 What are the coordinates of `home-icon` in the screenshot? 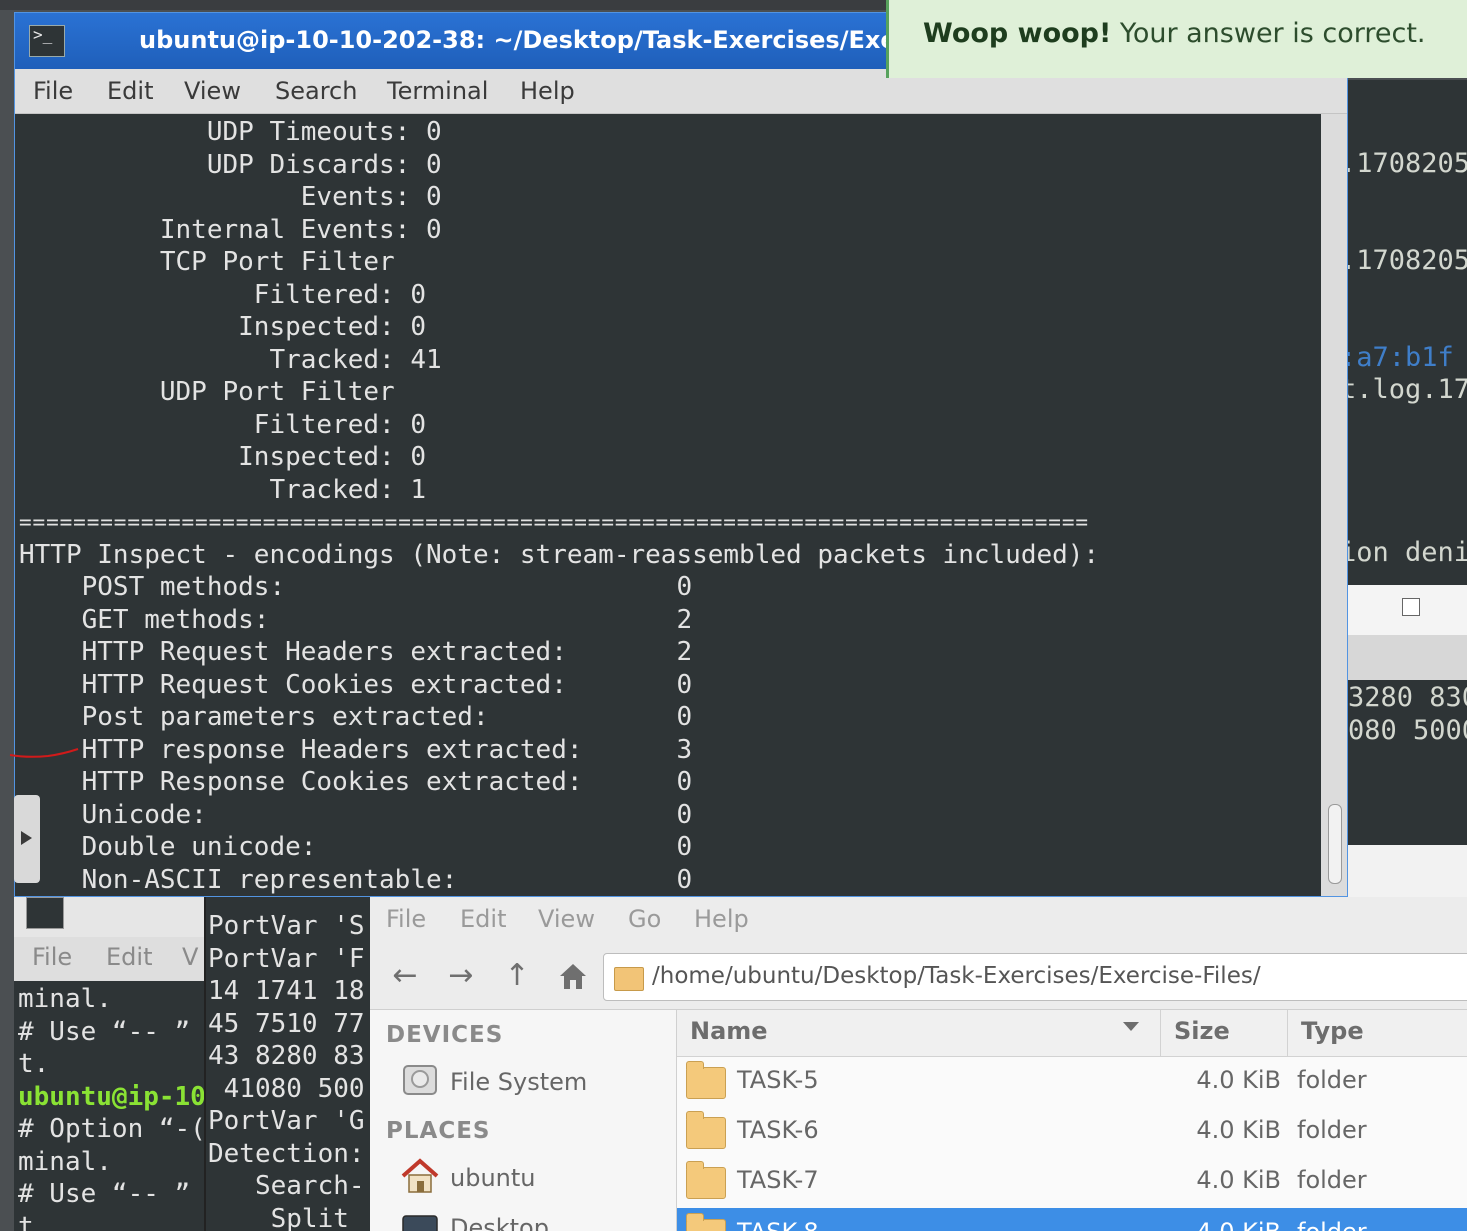 It's located at (573, 976).